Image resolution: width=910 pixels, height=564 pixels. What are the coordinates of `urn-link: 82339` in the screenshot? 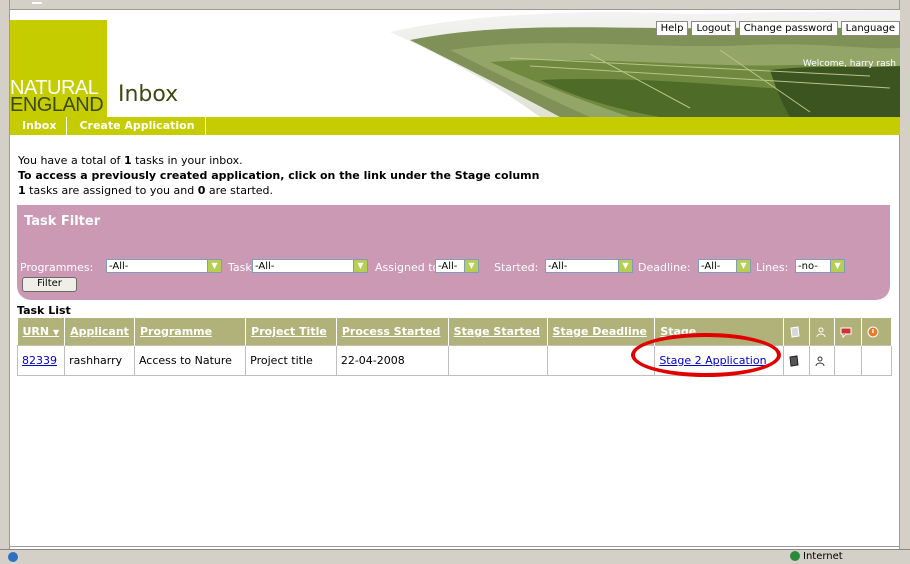 It's located at (39, 360).